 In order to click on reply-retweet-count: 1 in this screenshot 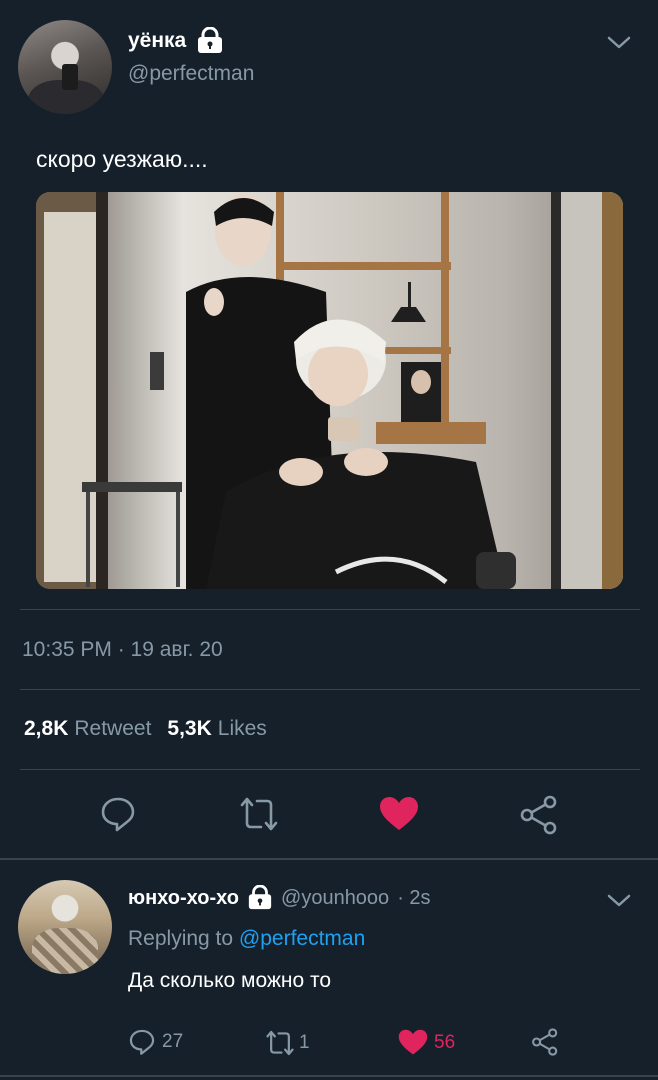, I will do `click(304, 1042)`.